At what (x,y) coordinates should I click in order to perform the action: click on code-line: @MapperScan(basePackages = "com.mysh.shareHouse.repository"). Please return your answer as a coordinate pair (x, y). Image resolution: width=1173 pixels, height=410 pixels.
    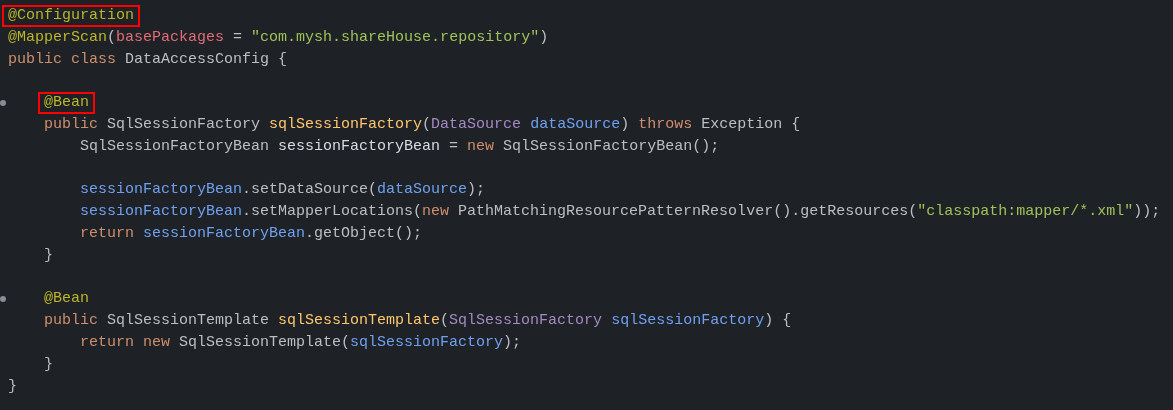
    Looking at the image, I should click on (278, 37).